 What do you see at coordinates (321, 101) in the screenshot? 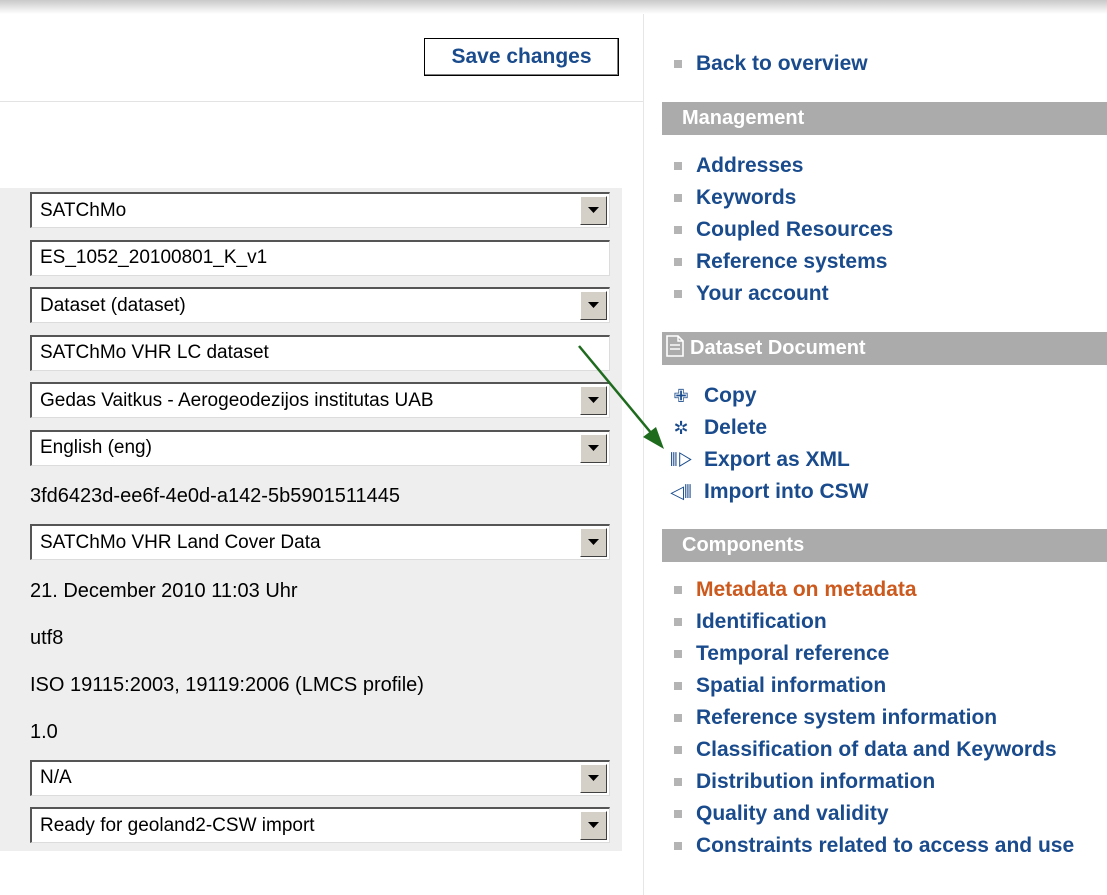
I see `toolbar-divider` at bounding box center [321, 101].